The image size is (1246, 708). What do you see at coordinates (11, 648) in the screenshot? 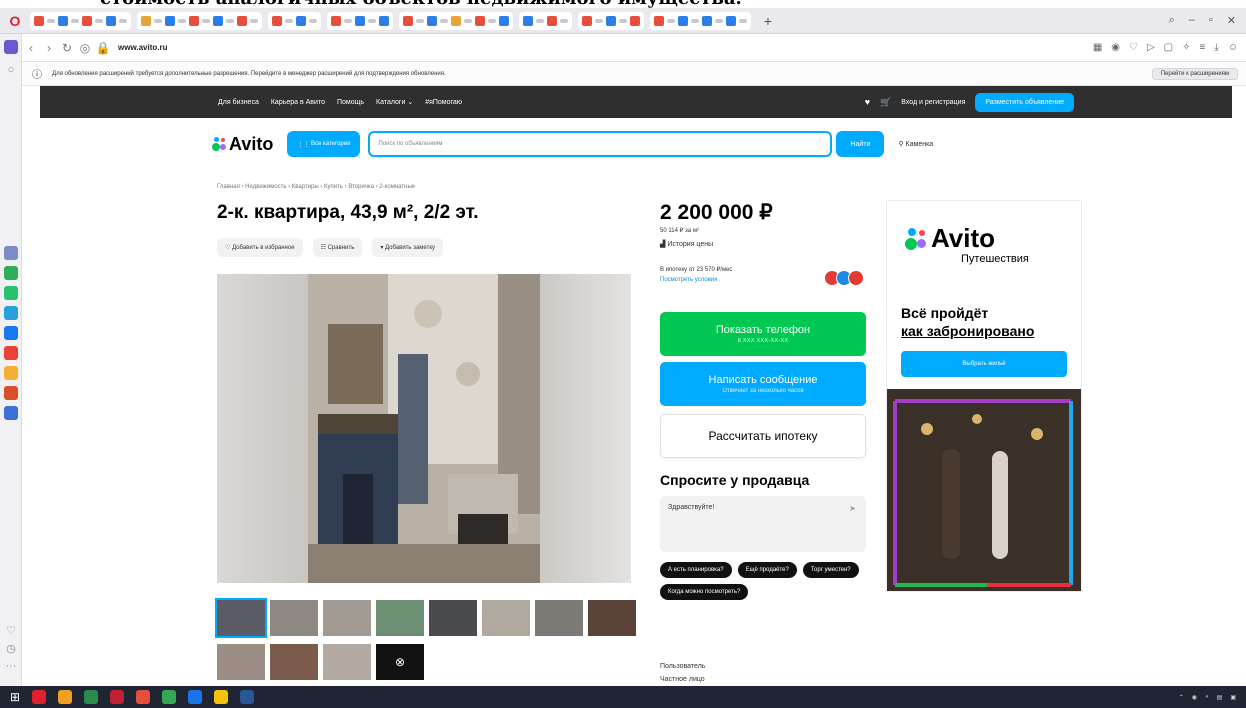
I see `history-icon: ◷` at bounding box center [11, 648].